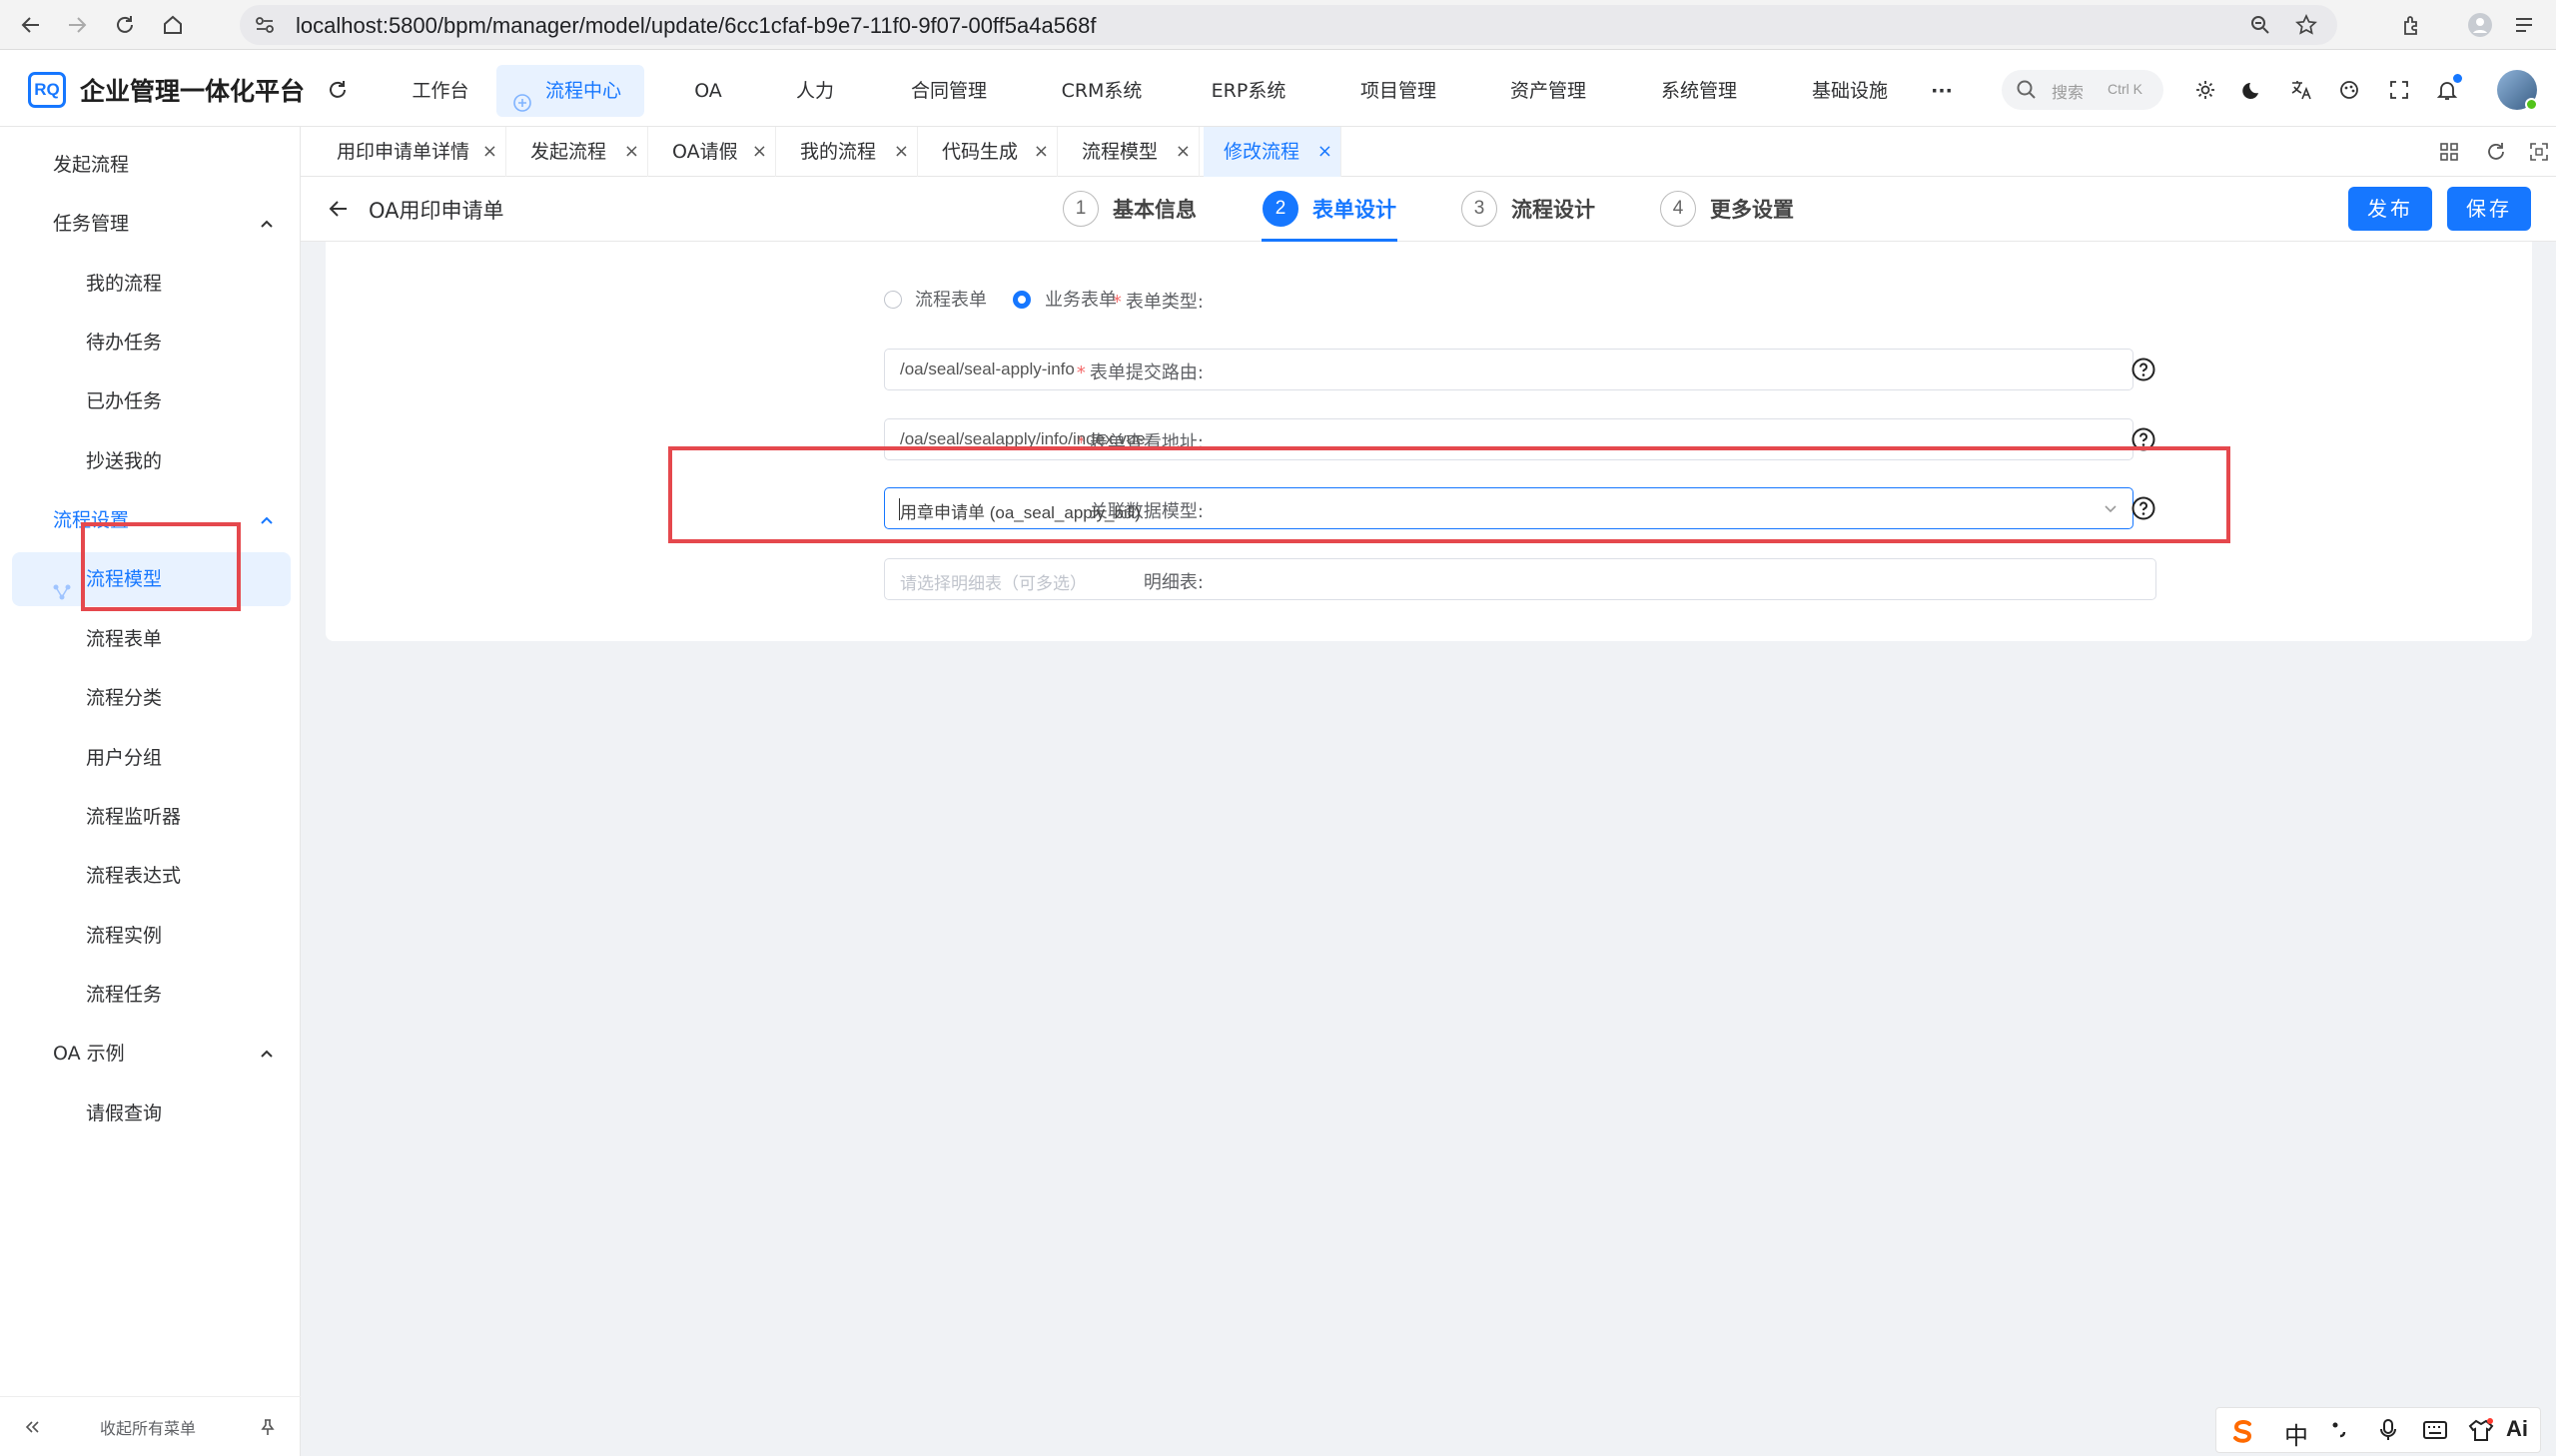 The height and width of the screenshot is (1456, 2556). Describe the element at coordinates (2435, 1432) in the screenshot. I see `keyboard-icon` at that location.